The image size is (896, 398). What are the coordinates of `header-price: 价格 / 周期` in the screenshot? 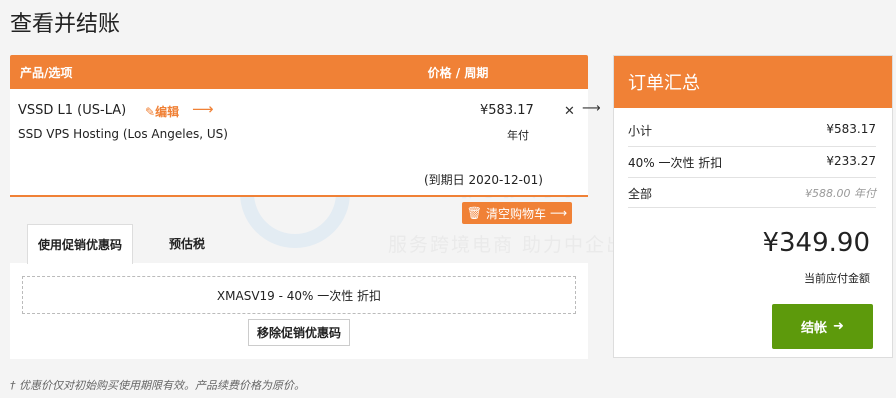 It's located at (458, 72).